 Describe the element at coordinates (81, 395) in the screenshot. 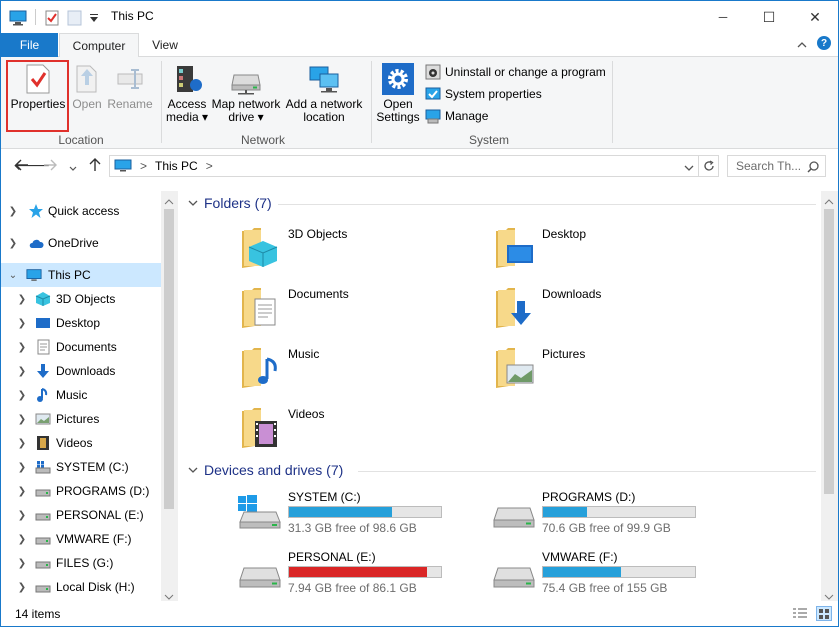

I see `nav-item-music: ❯ Music` at that location.